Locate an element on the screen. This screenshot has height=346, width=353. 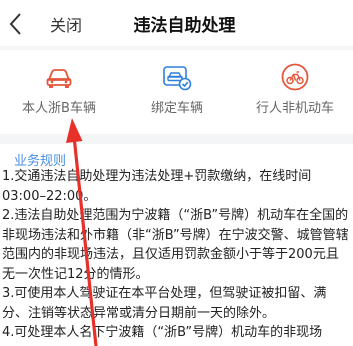
section-divider is located at coordinates (176, 139).